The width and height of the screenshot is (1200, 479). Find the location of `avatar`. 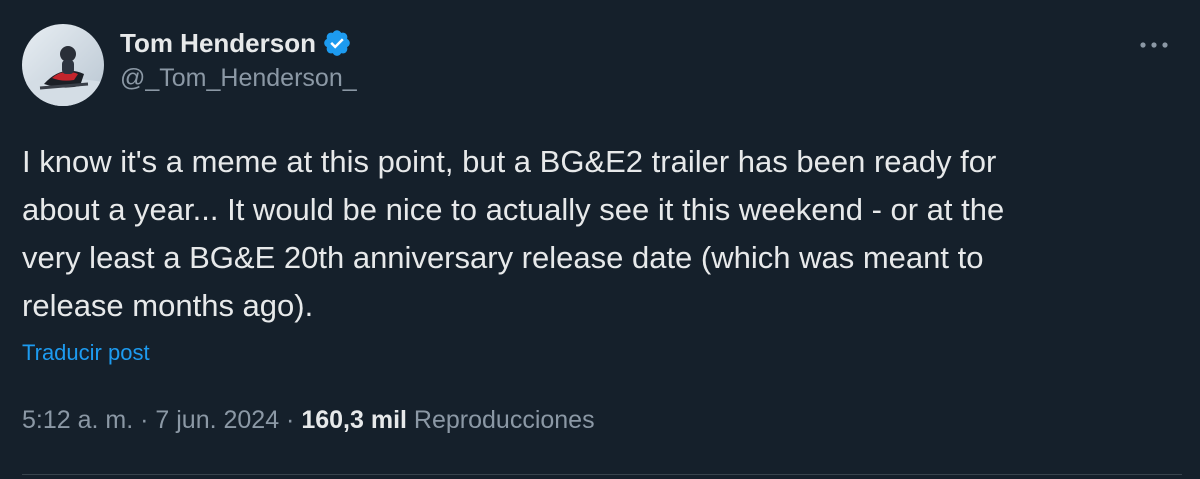

avatar is located at coordinates (63, 65).